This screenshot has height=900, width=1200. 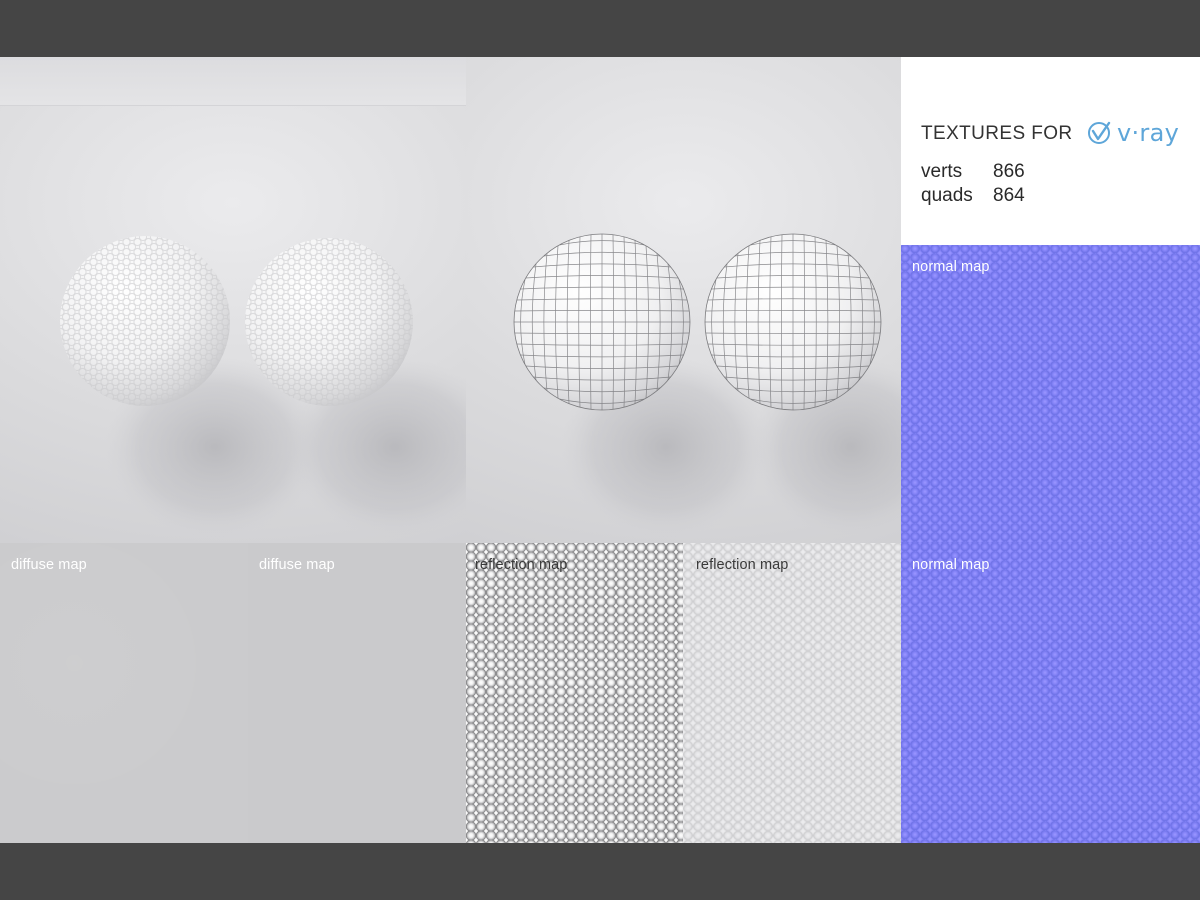 I want to click on textures-title: TEXTURES FOR, so click(x=997, y=133).